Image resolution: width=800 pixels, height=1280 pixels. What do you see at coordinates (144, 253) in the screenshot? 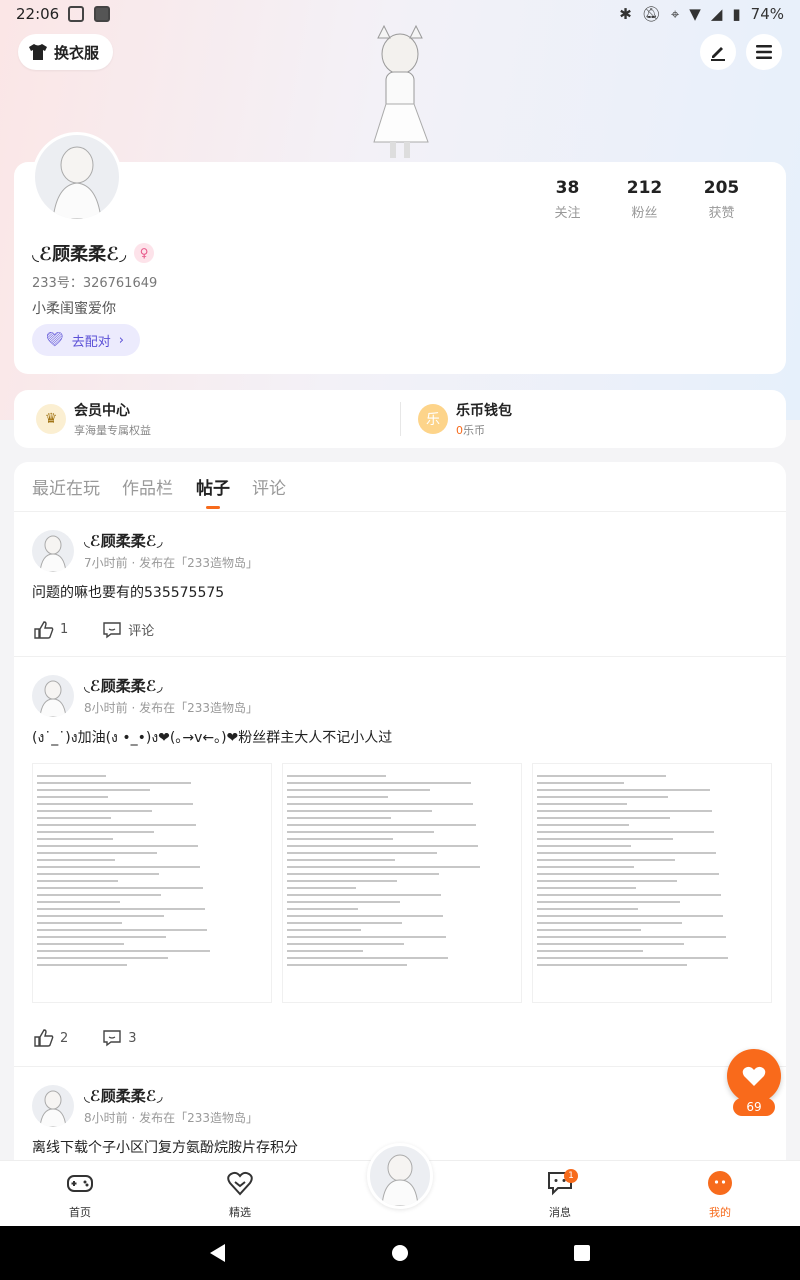
I see `gender-female-icon: ♀` at bounding box center [144, 253].